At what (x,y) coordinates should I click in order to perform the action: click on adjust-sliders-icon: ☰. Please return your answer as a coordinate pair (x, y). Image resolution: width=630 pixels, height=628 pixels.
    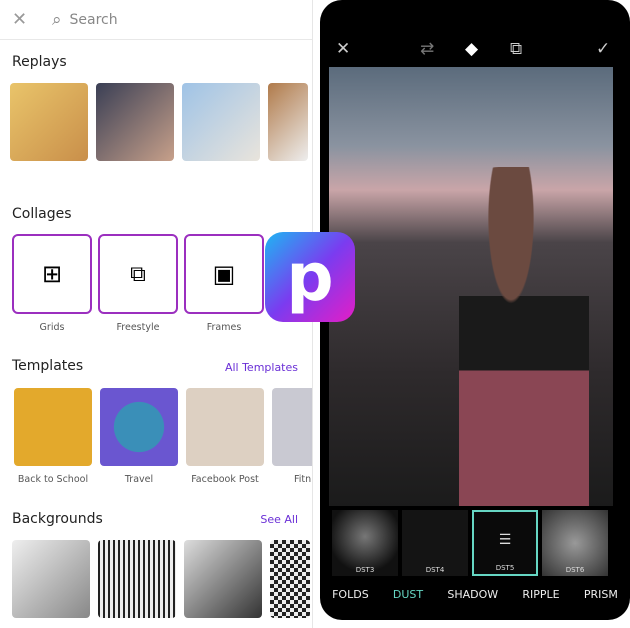
    Looking at the image, I should click on (505, 540).